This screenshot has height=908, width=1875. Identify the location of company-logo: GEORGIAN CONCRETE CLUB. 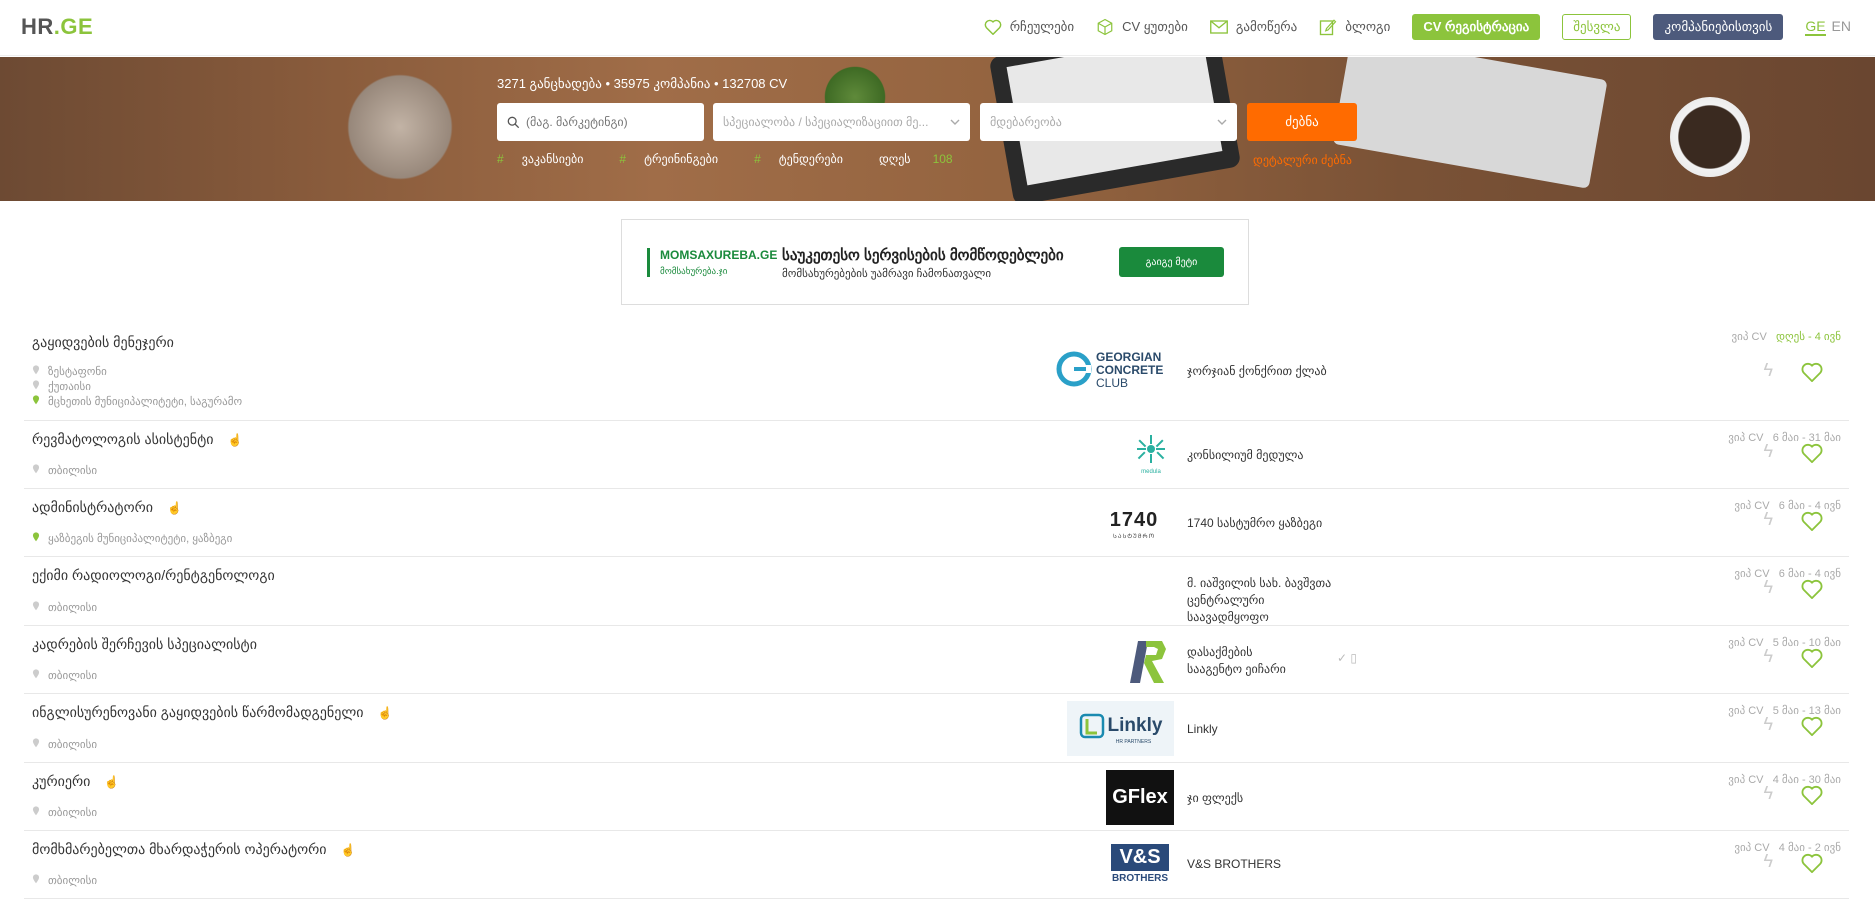
(1115, 369).